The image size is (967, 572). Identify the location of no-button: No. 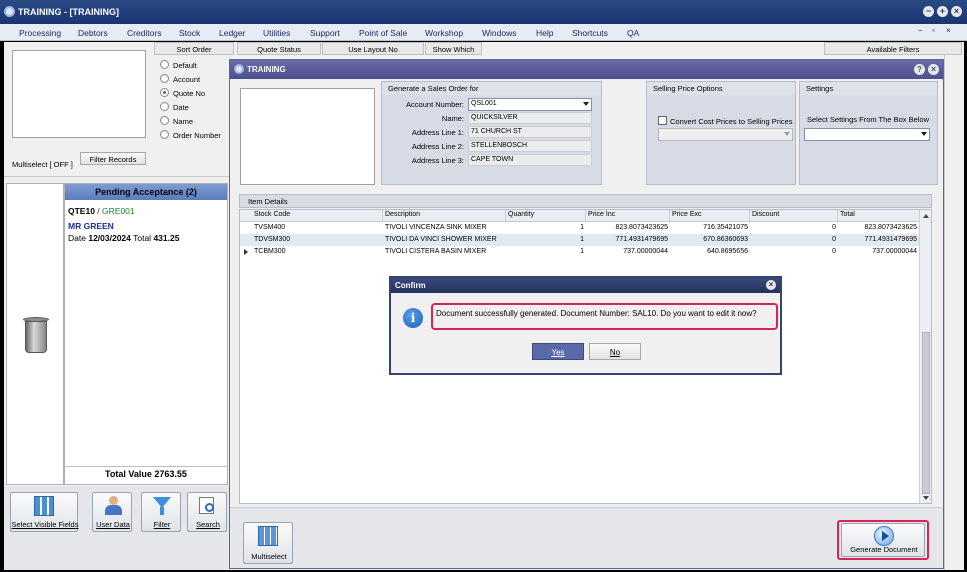
(615, 351).